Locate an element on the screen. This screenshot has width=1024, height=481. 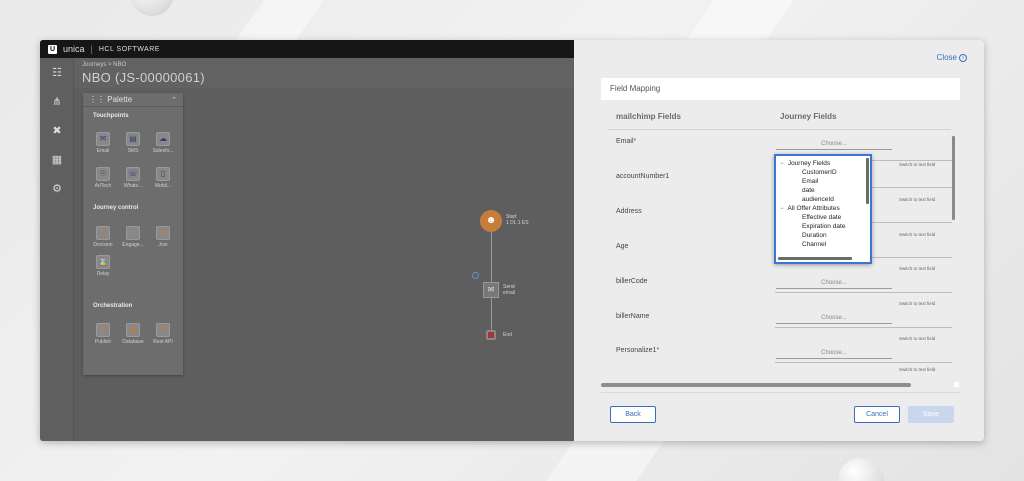
palette-item-label: Email is located at coordinates (103, 151).